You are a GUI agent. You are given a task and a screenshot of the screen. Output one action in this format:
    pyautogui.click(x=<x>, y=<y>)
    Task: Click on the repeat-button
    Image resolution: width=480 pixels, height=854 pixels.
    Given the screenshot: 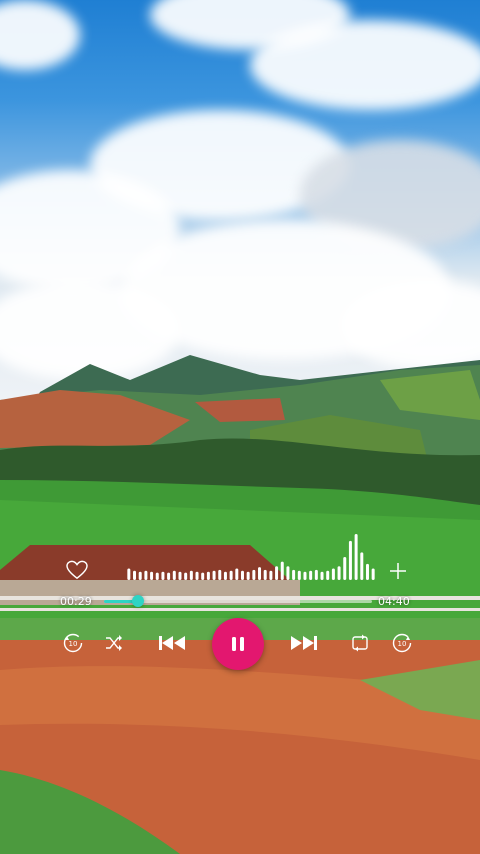 What is the action you would take?
    pyautogui.click(x=360, y=643)
    